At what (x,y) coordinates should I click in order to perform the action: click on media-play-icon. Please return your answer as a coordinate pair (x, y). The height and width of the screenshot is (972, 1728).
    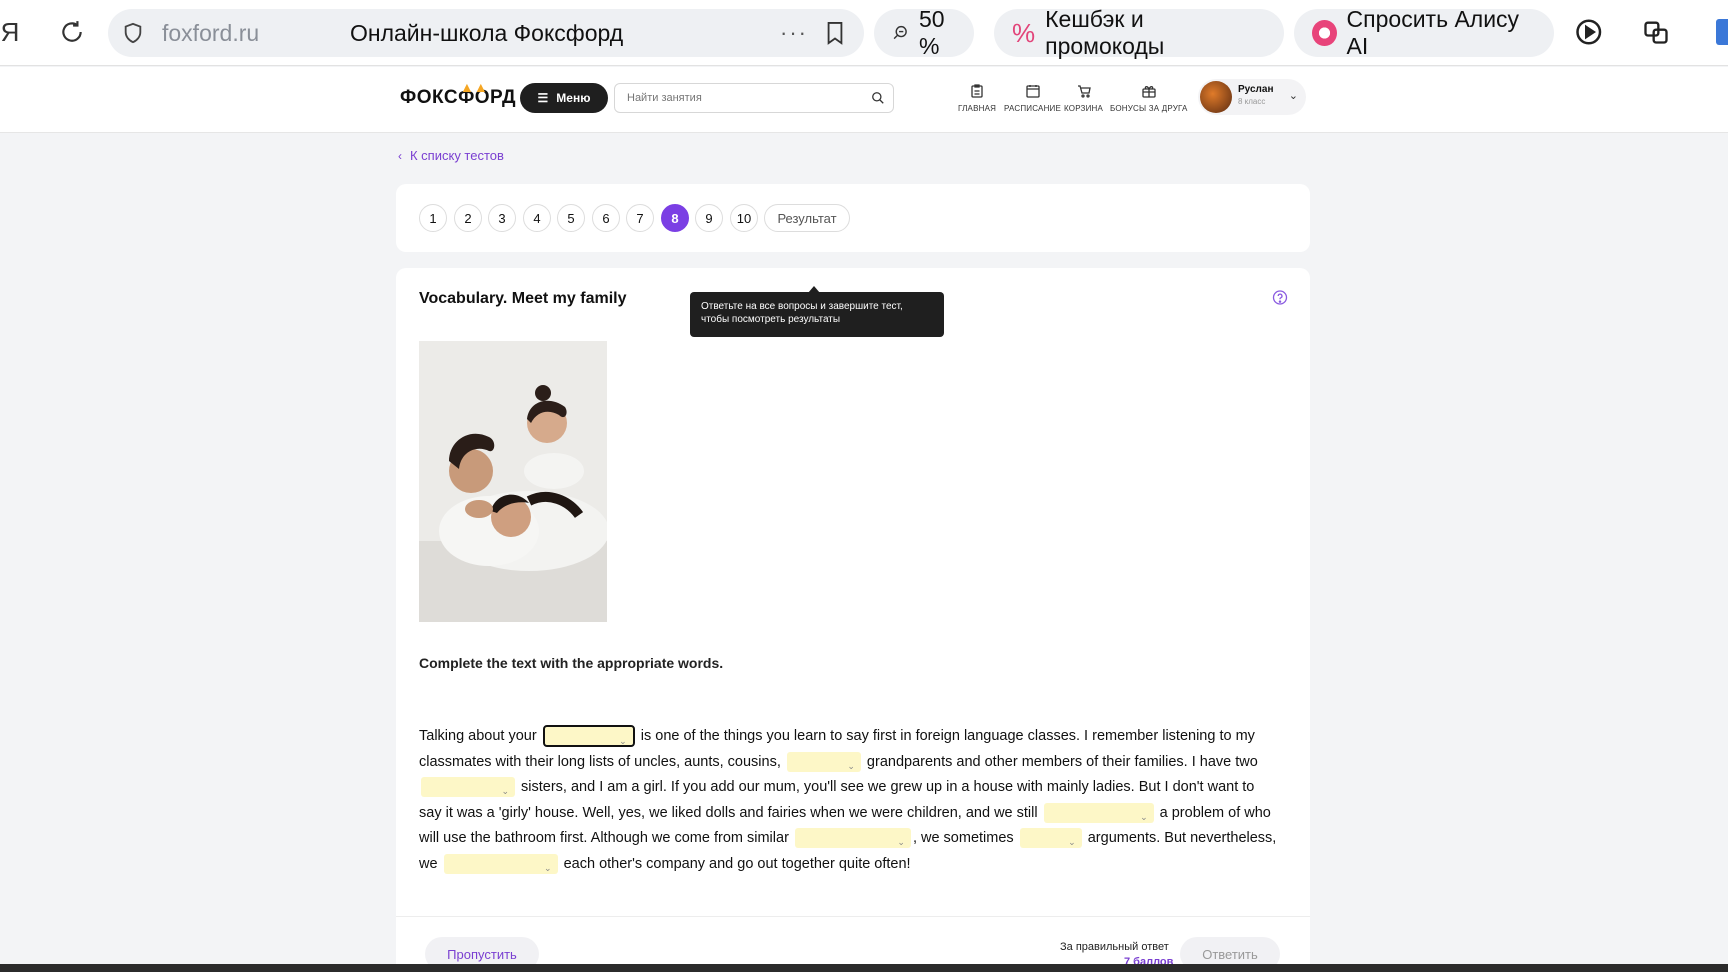
    Looking at the image, I should click on (1590, 32).